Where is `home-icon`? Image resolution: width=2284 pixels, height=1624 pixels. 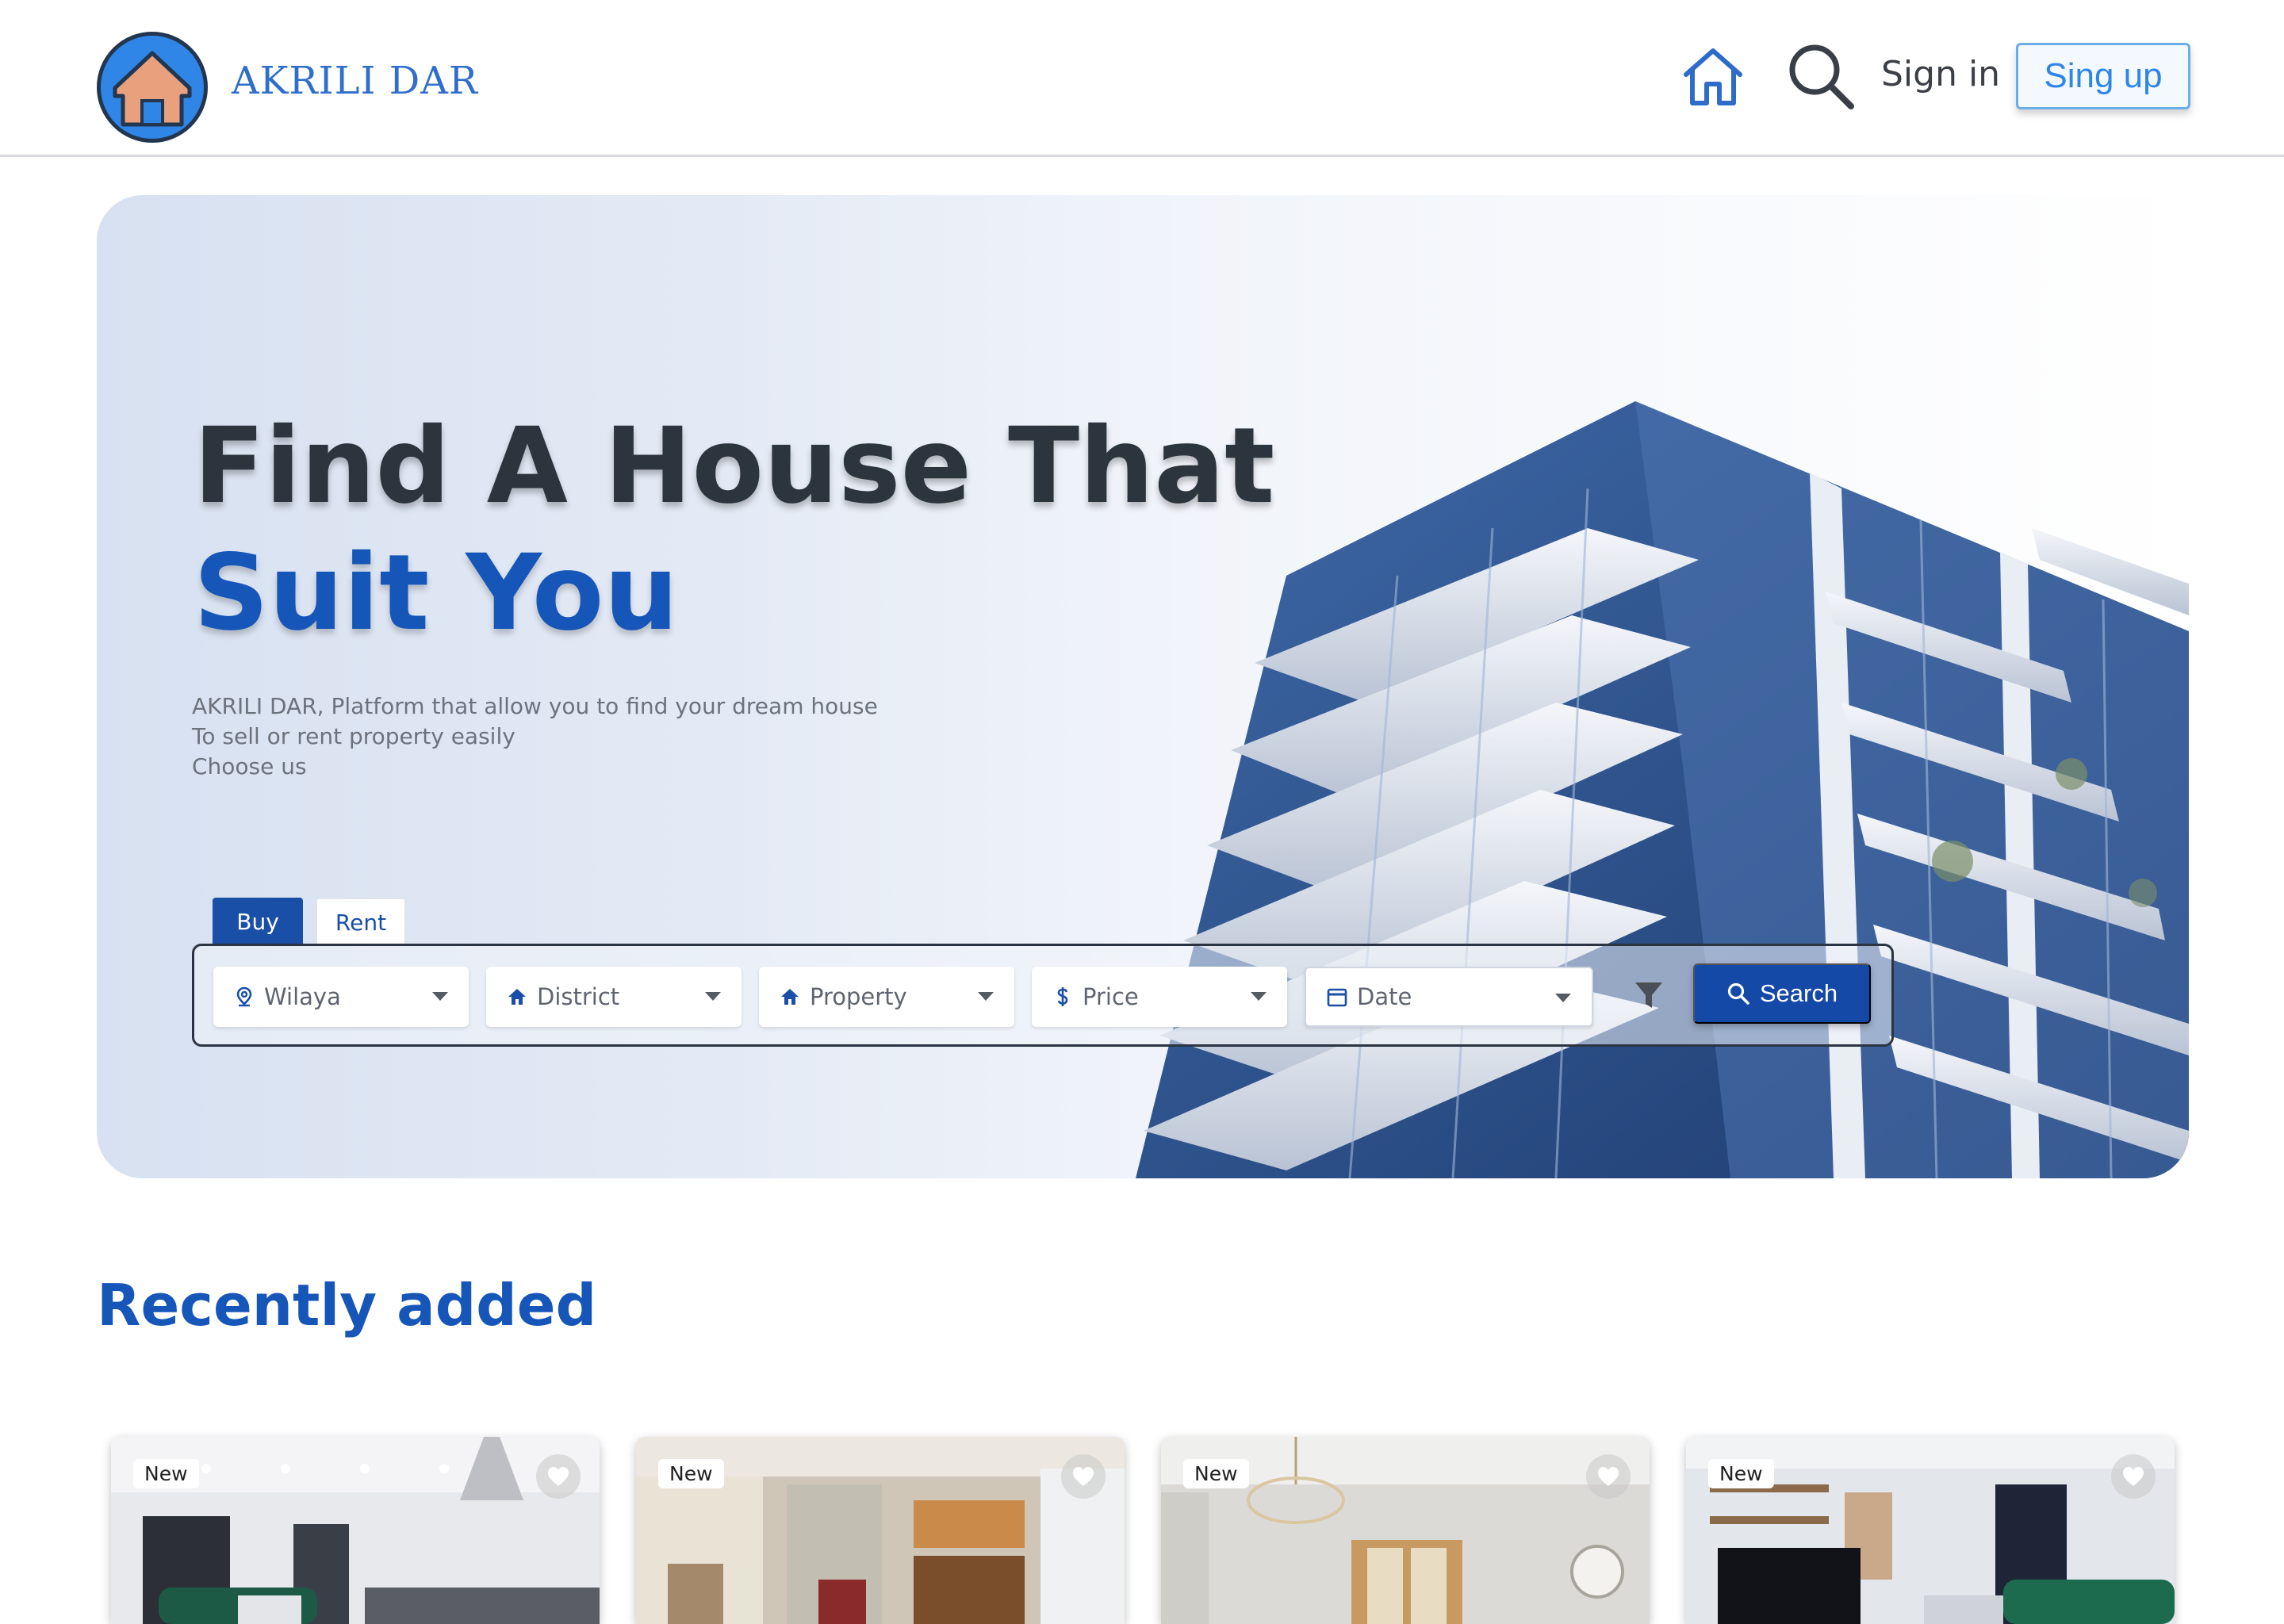 home-icon is located at coordinates (1713, 76).